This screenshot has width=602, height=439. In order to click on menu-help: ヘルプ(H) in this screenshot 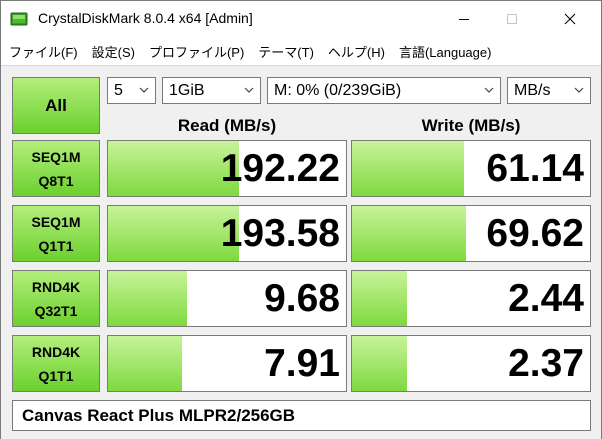, I will do `click(355, 51)`.